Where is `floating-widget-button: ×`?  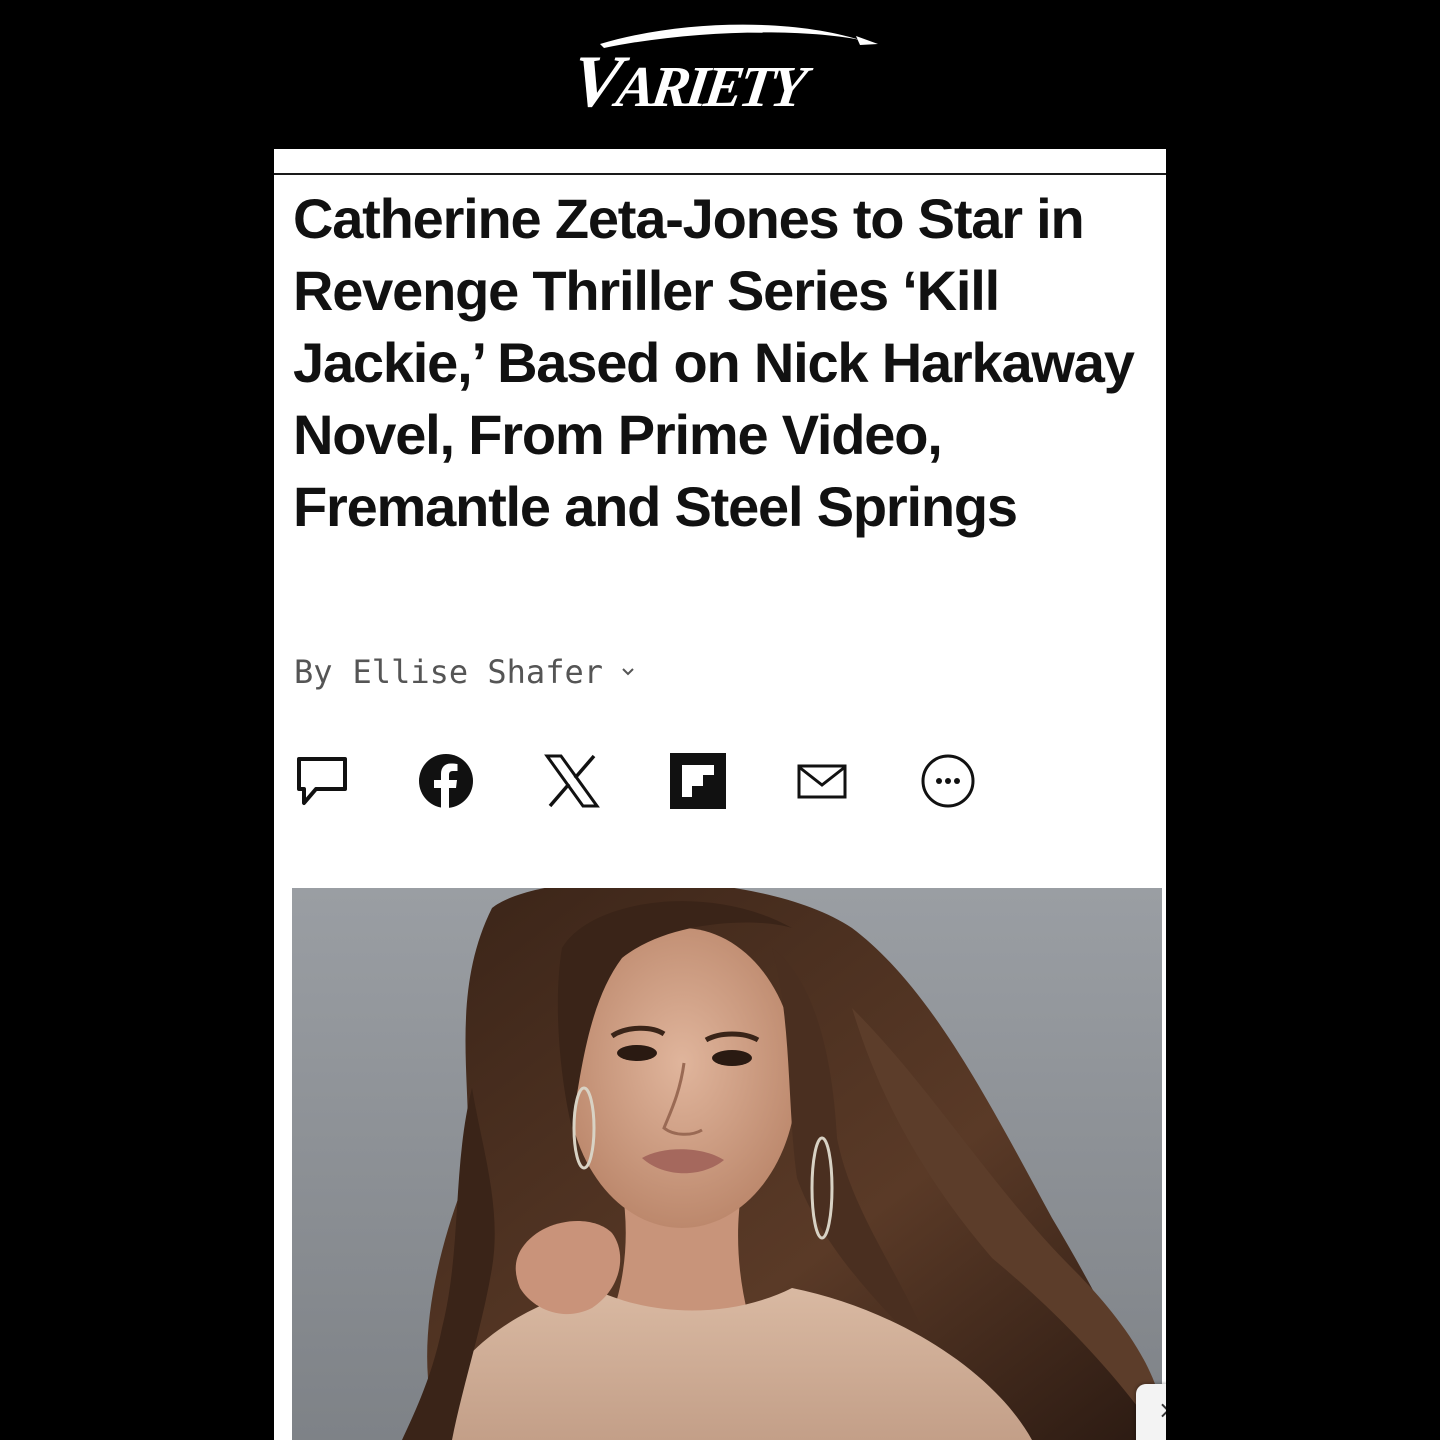 floating-widget-button: × is located at coordinates (1151, 1412).